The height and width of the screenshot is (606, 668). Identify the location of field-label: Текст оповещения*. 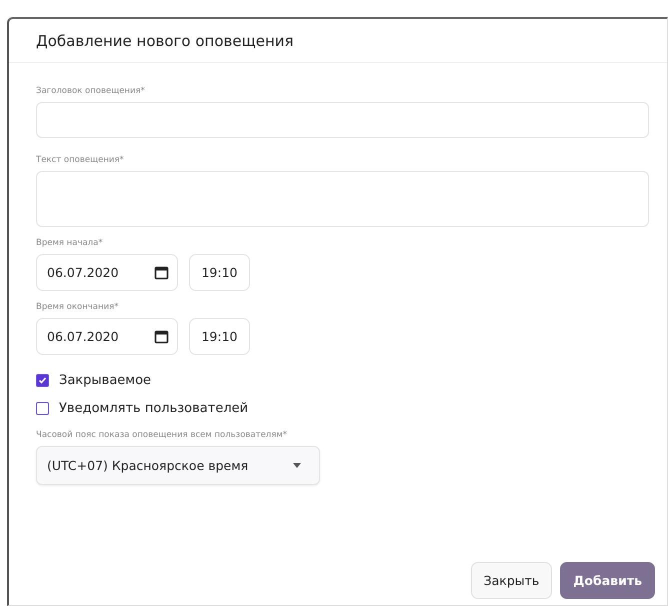
(80, 160).